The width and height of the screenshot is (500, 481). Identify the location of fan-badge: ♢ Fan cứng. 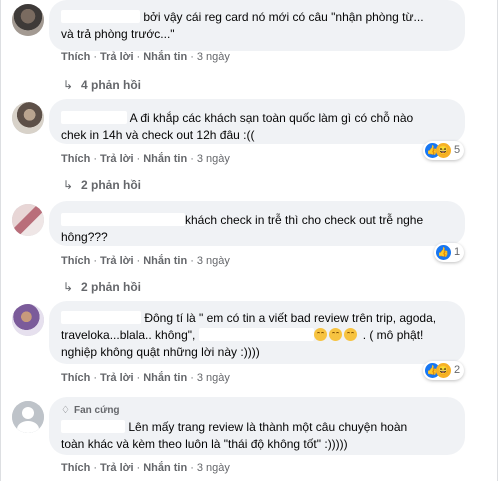
(257, 410).